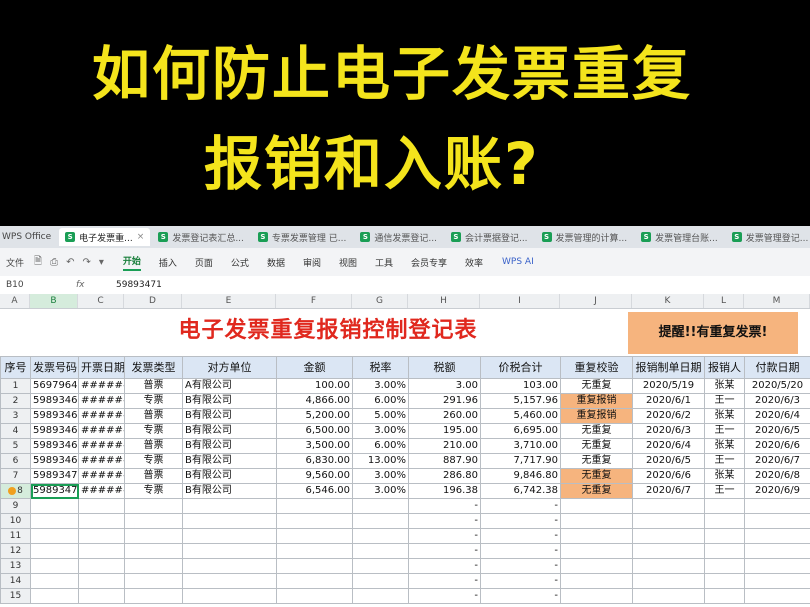  What do you see at coordinates (15, 566) in the screenshot?
I see `row-number: 13` at bounding box center [15, 566].